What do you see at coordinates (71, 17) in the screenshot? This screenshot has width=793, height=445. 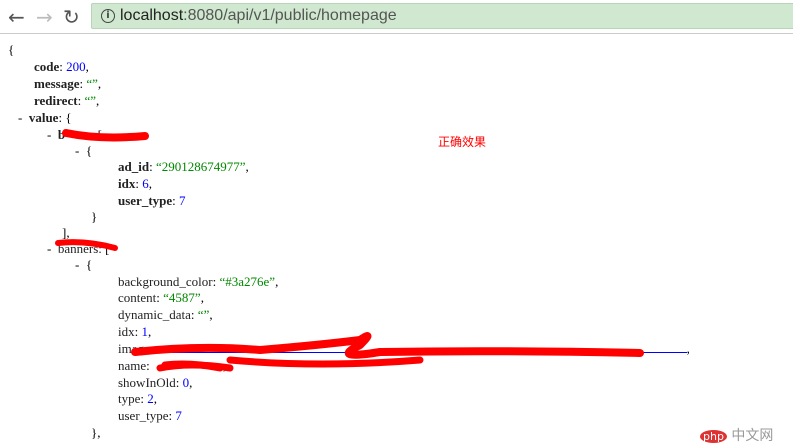 I see `reload-icon: ↻` at bounding box center [71, 17].